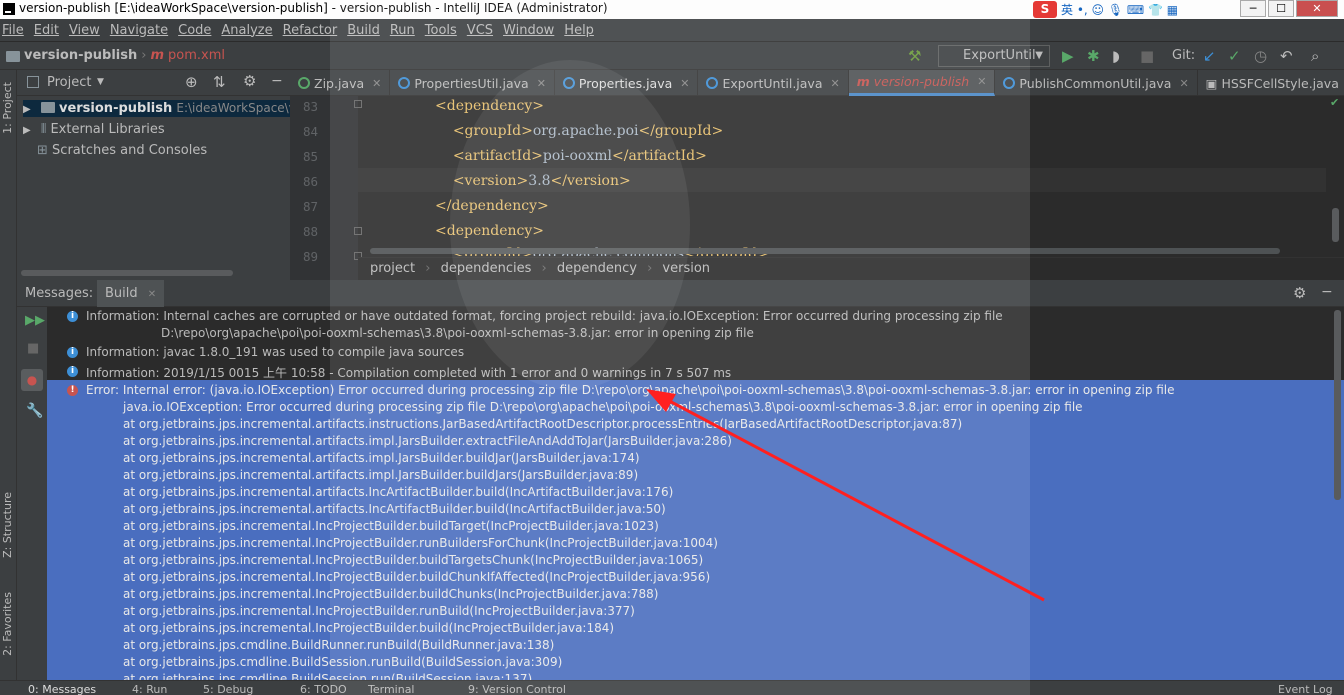 Image resolution: width=1344 pixels, height=695 pixels. I want to click on tab-propertiesutil-java: PropertiesUtil.java ✕, so click(472, 83).